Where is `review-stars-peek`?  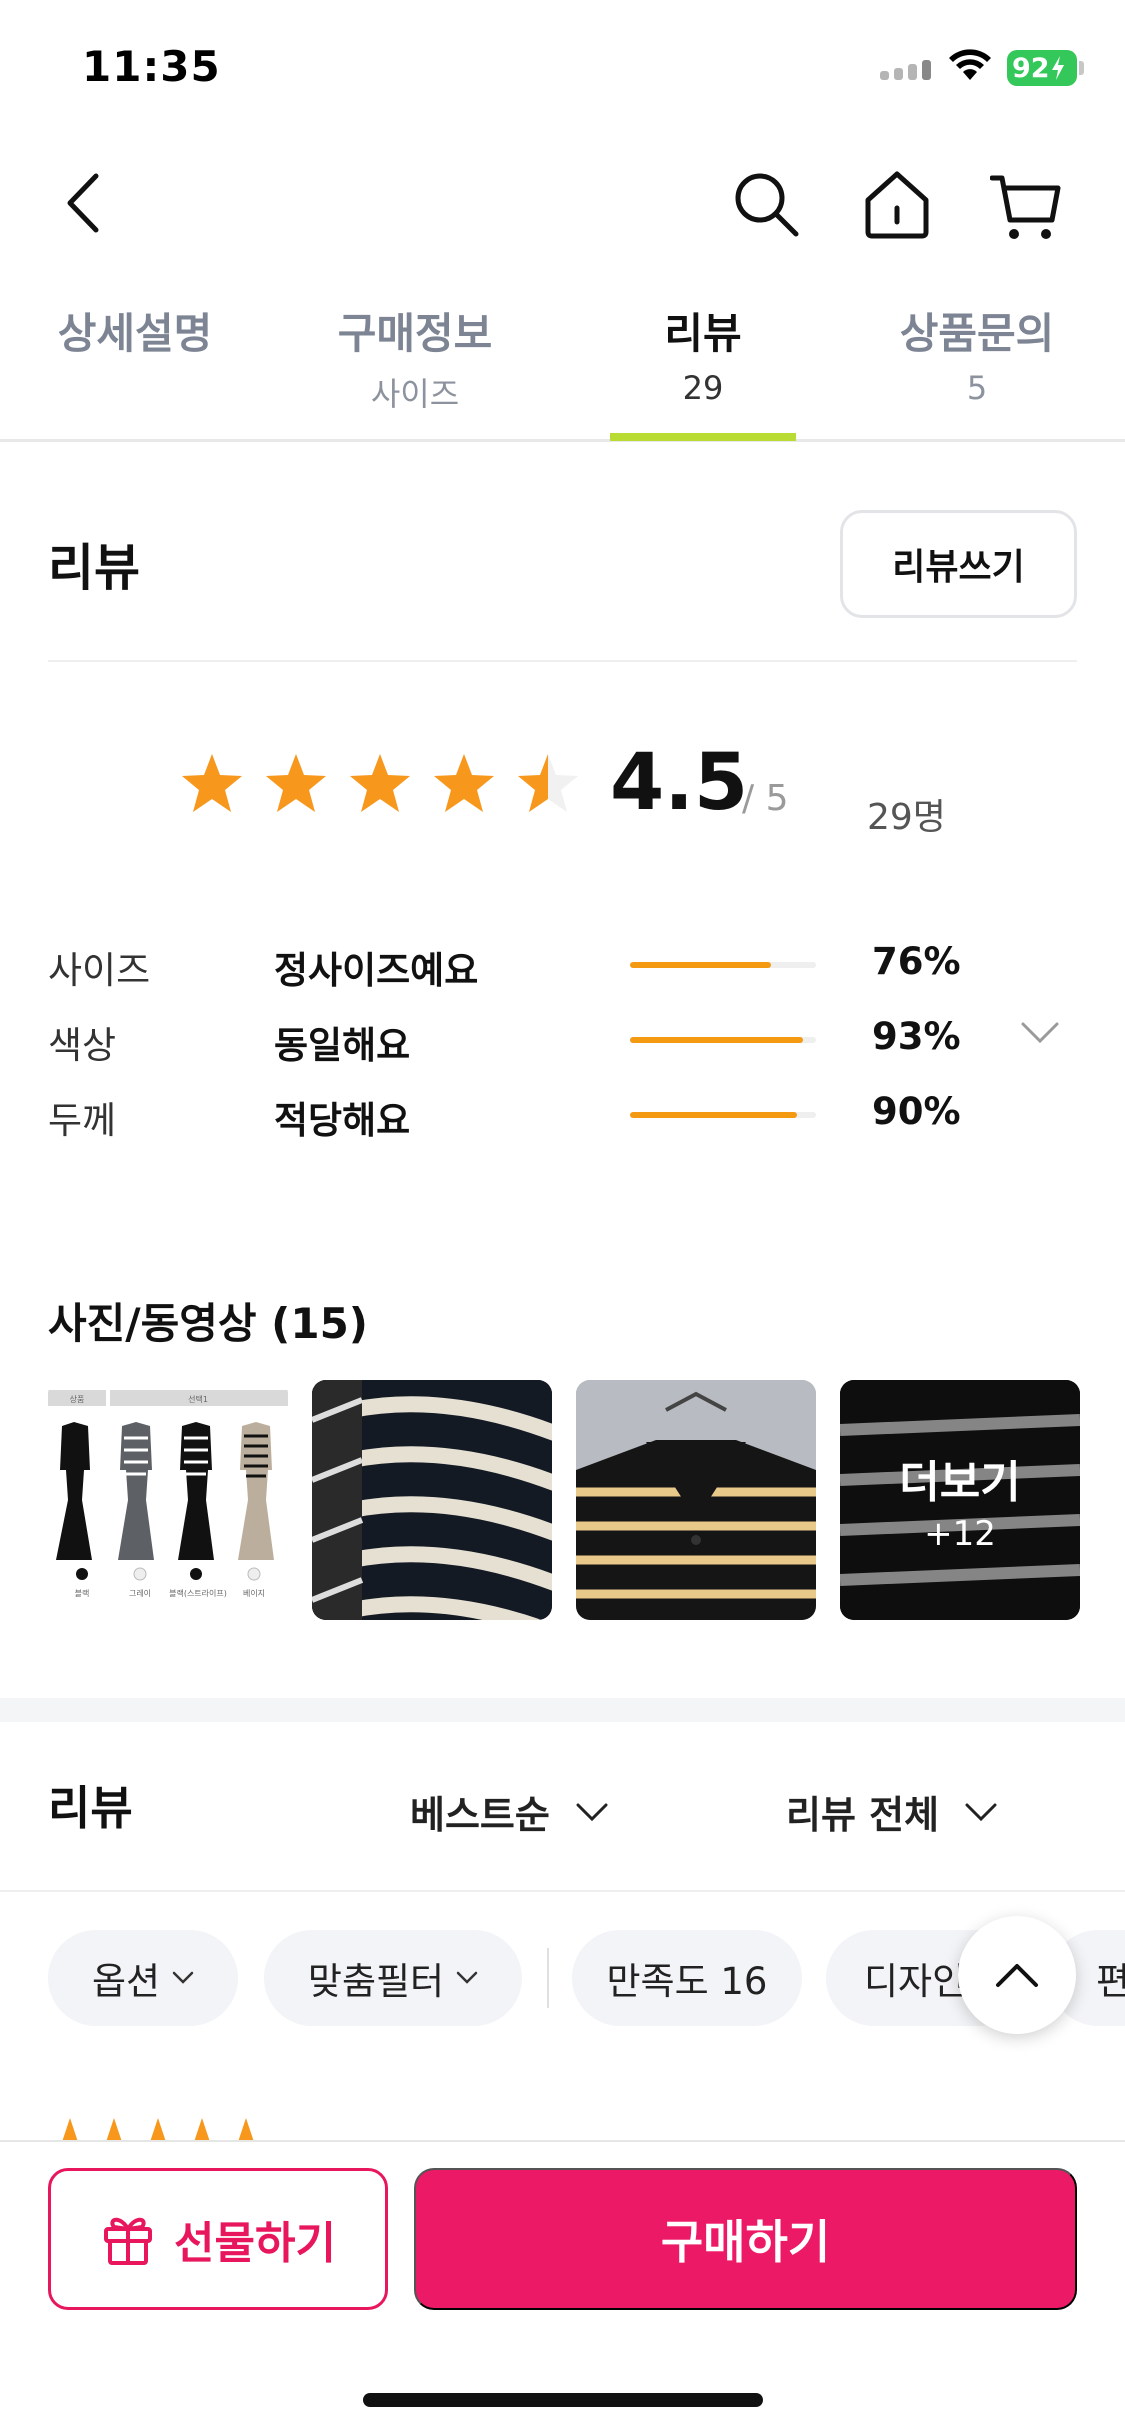 review-stars-peek is located at coordinates (158, 2130).